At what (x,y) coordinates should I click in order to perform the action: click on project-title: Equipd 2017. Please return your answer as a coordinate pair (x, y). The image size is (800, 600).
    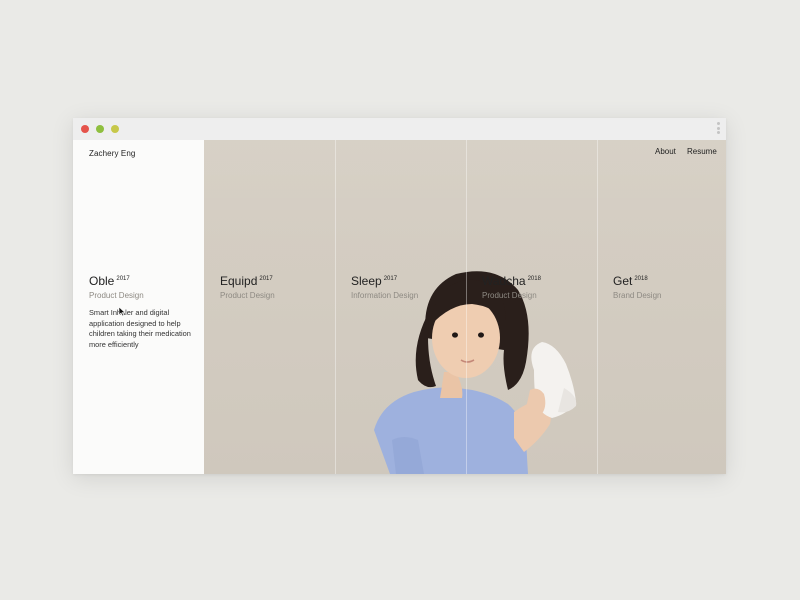
    Looking at the image, I should click on (246, 281).